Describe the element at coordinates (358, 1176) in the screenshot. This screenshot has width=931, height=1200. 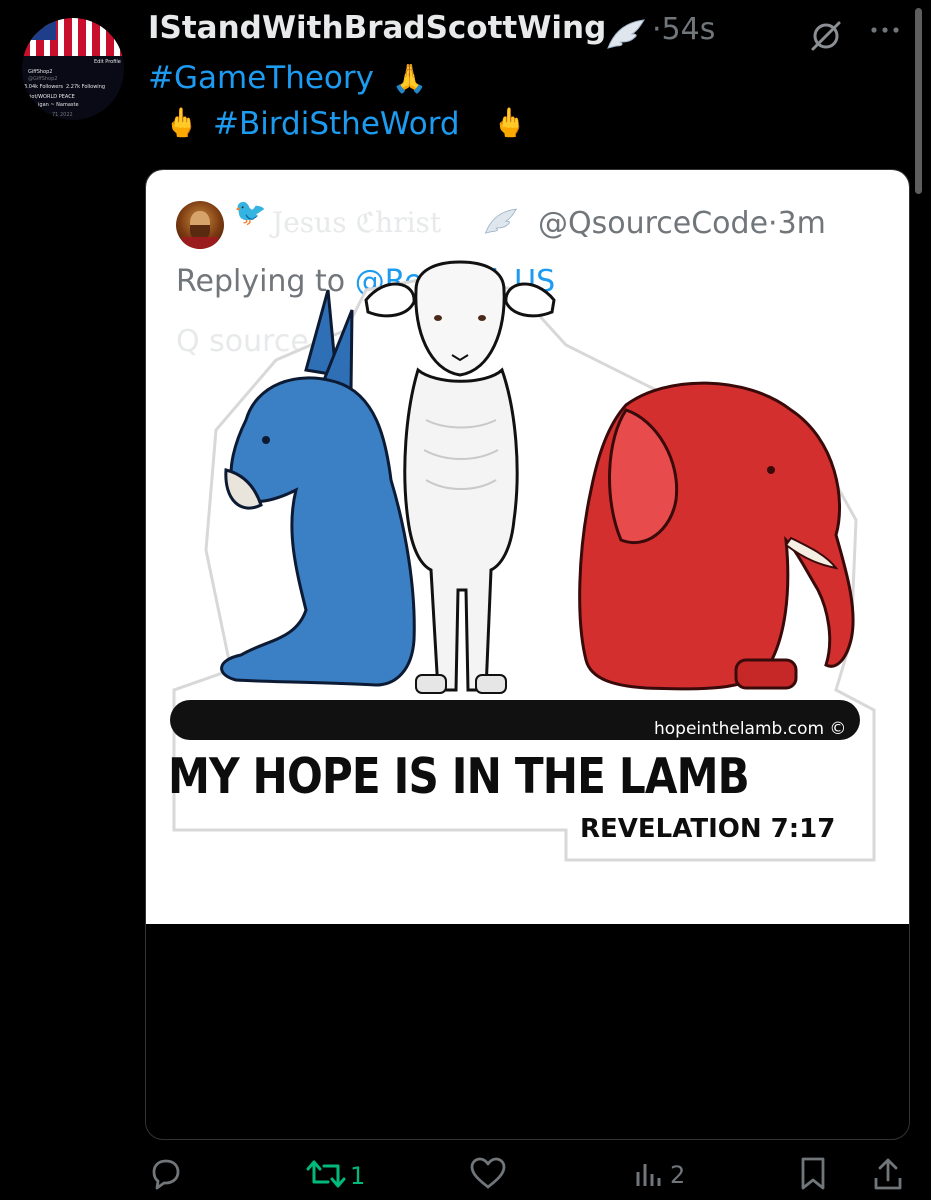
I see `retweet-count: 1` at that location.